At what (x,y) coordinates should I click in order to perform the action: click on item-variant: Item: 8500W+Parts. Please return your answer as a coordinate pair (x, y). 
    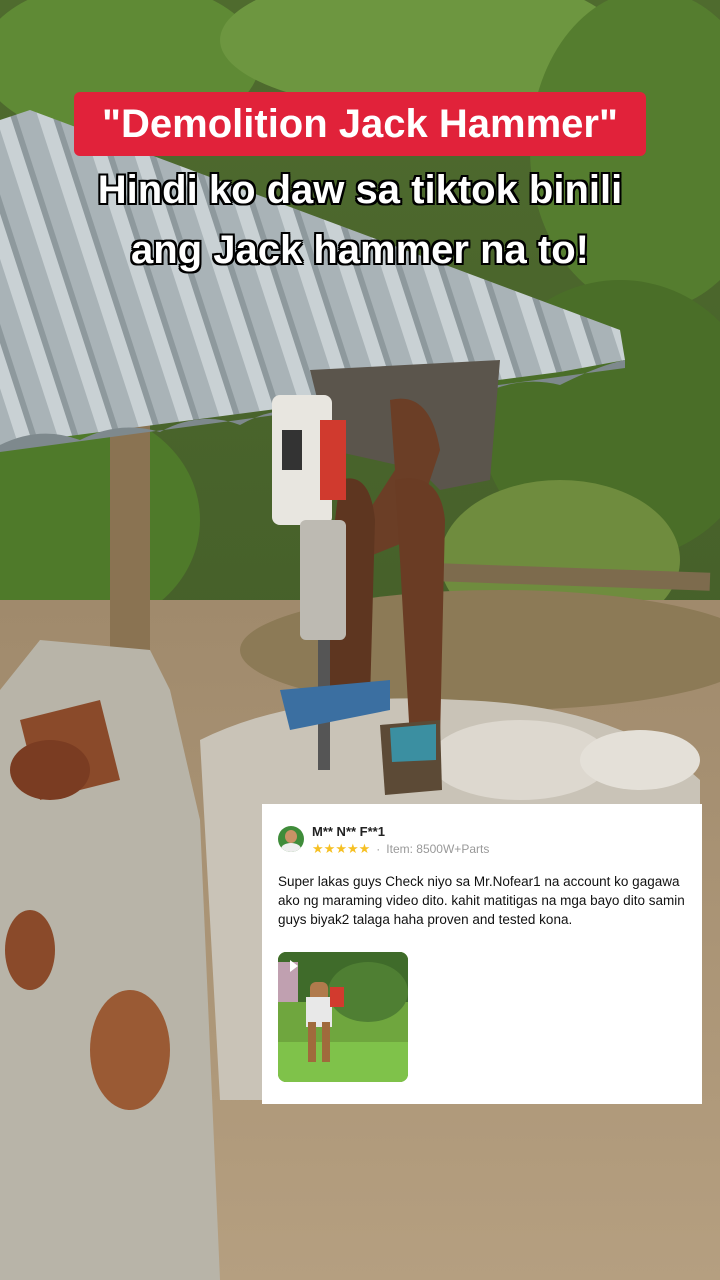
    Looking at the image, I should click on (438, 849).